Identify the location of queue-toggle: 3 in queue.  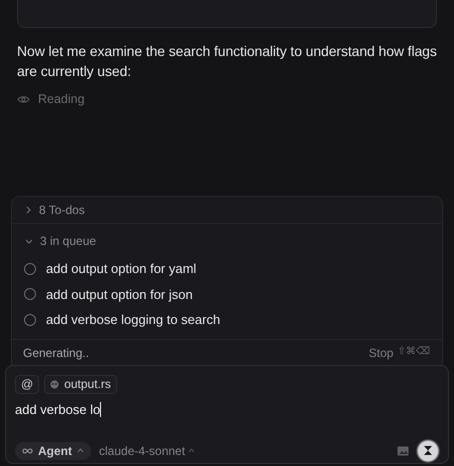
(227, 240).